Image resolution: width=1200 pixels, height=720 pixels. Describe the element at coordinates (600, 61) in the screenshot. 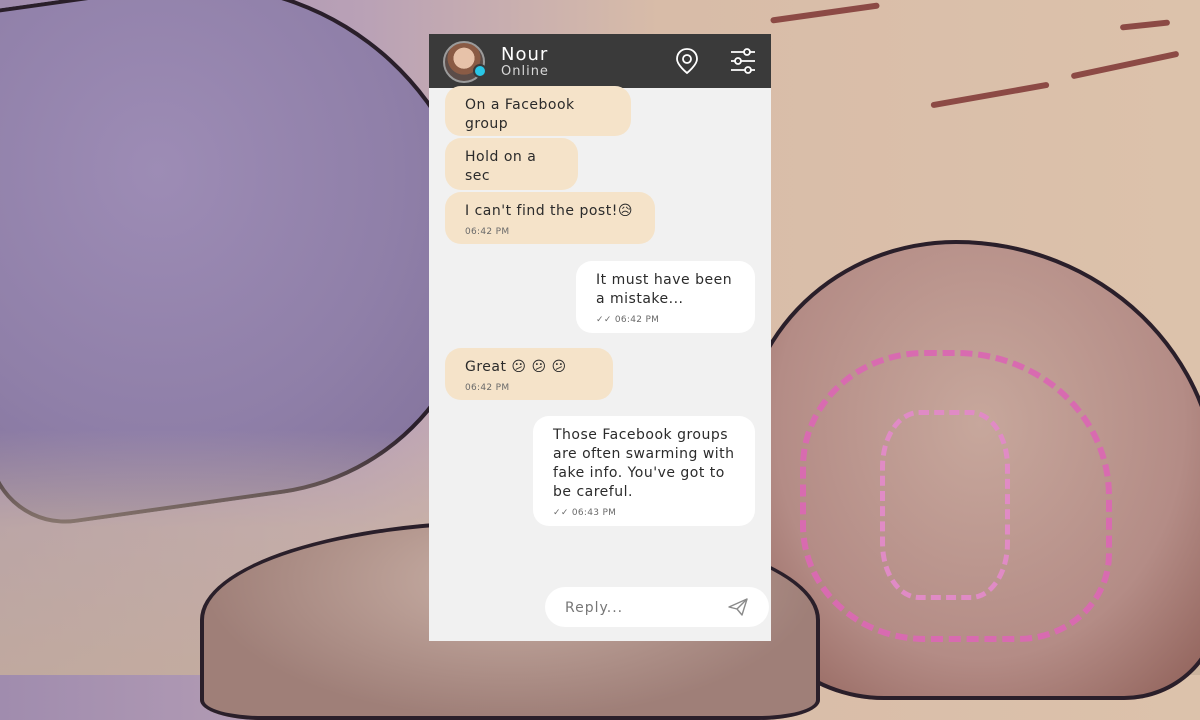

I see `chat-header: Nour Online` at that location.